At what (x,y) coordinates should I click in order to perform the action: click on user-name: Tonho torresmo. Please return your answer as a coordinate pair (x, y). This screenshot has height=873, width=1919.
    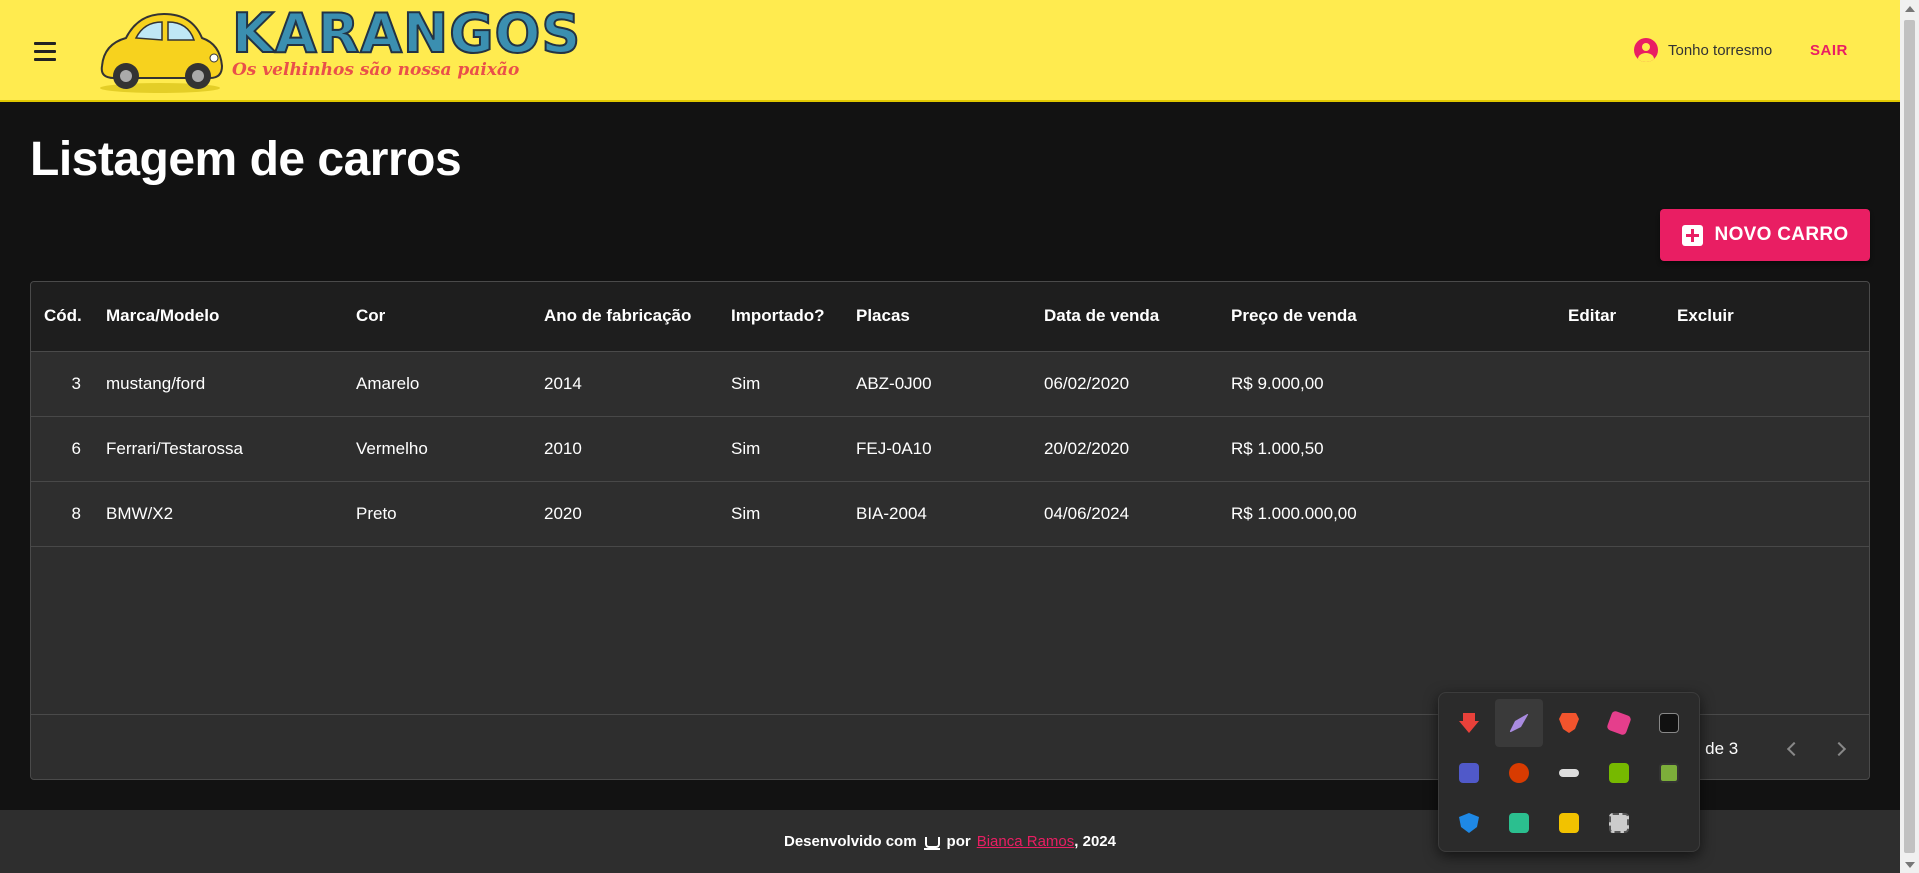
    Looking at the image, I should click on (1720, 50).